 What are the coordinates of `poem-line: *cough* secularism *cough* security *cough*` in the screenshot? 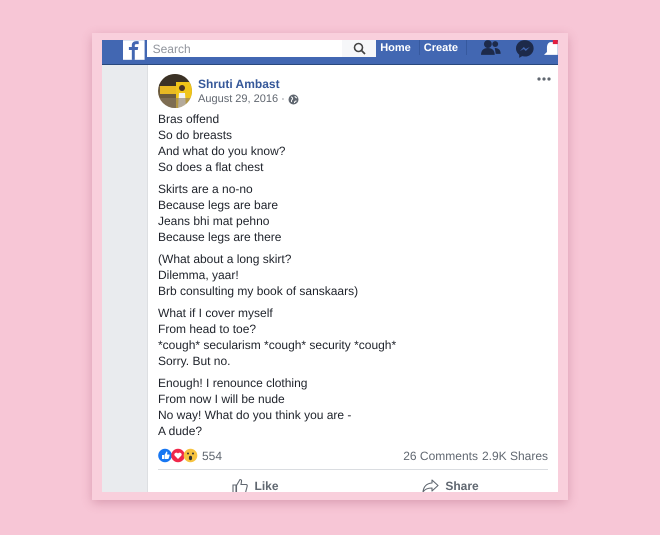 It's located at (277, 345).